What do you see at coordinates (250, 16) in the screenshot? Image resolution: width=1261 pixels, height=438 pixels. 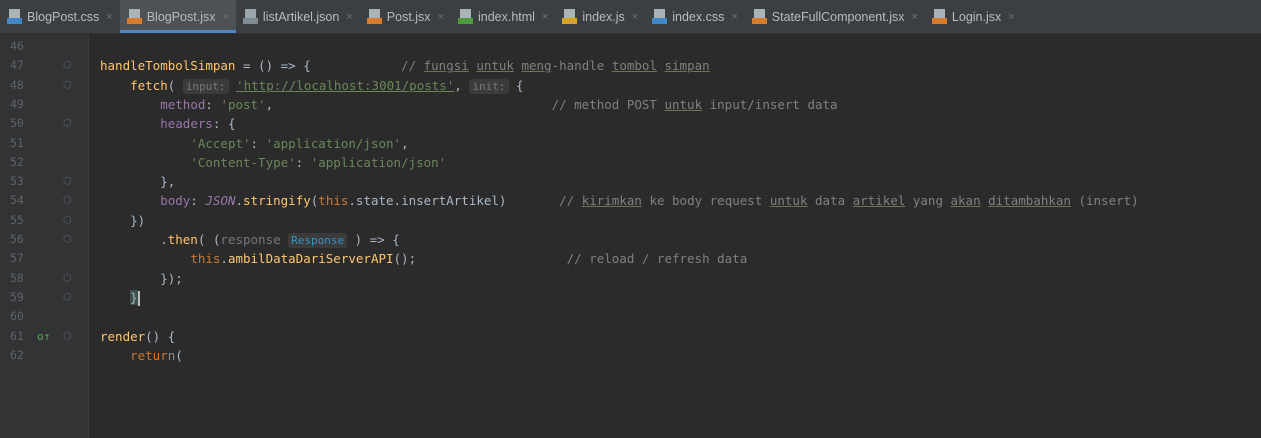 I see `json-file-icon` at bounding box center [250, 16].